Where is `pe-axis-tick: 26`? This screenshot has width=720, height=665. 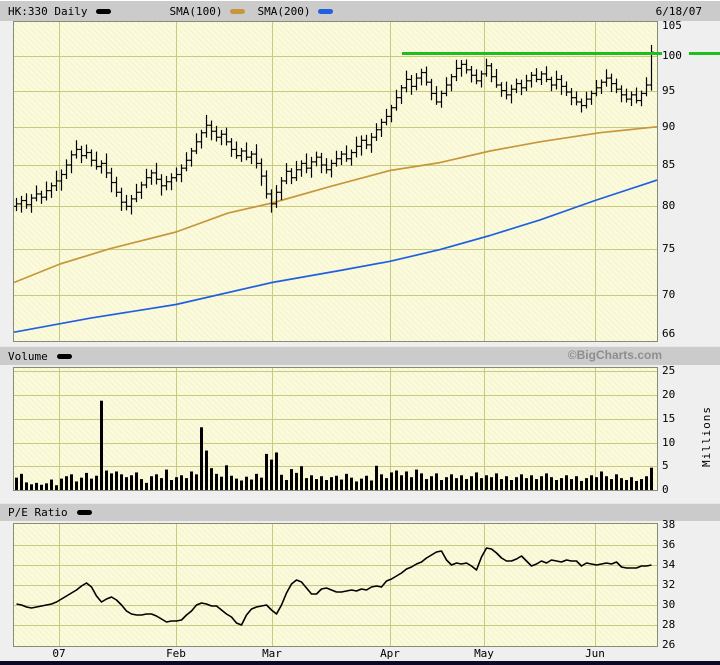 pe-axis-tick: 26 is located at coordinates (669, 644).